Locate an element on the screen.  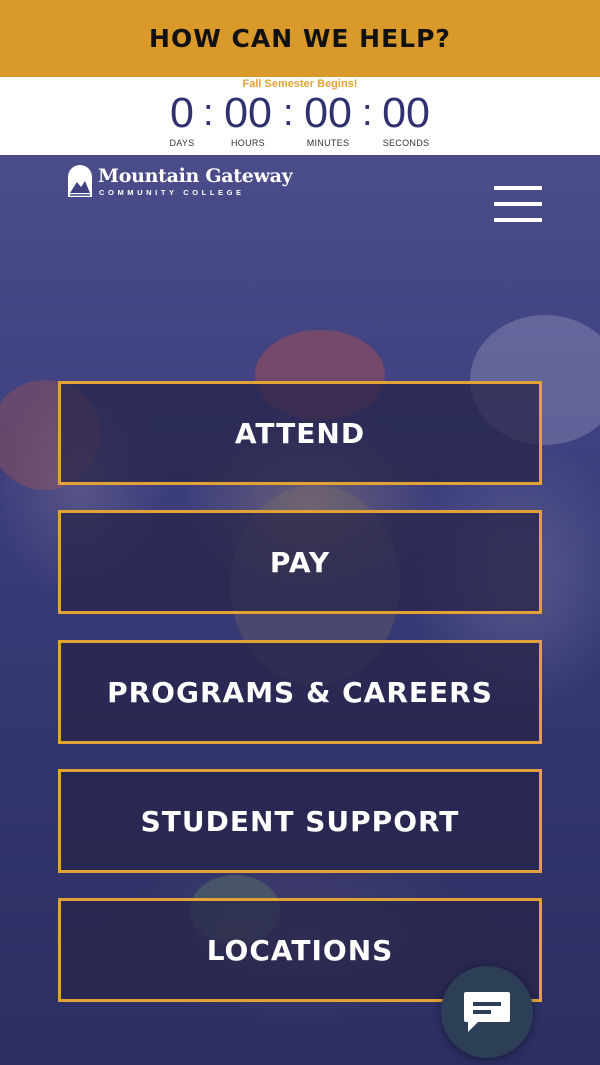
help-banner-label: HOW CAN WE HELP? is located at coordinates (300, 38).